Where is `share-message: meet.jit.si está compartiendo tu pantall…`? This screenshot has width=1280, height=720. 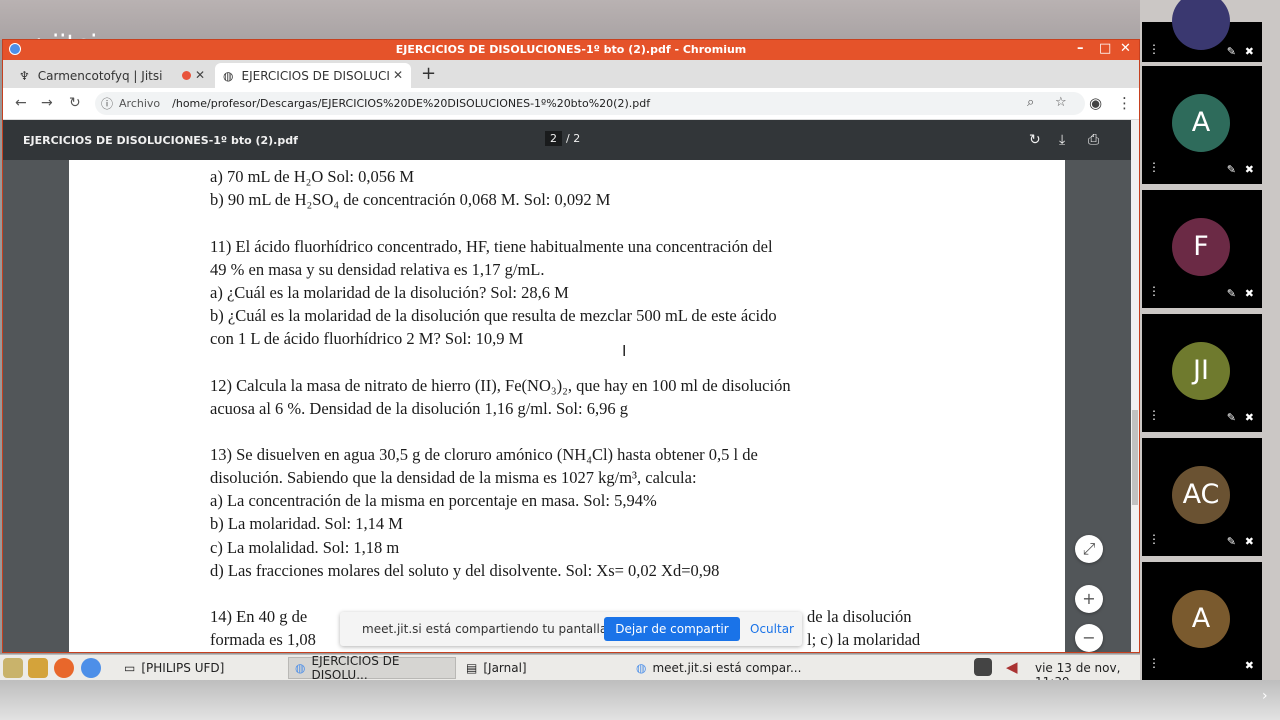
share-message: meet.jit.si está compartiendo tu pantall… is located at coordinates (486, 629).